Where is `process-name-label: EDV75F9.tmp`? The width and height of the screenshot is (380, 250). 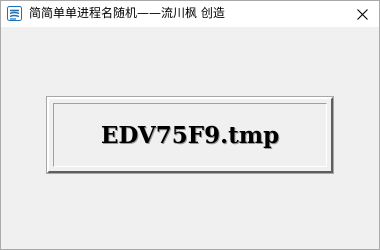
process-name-label: EDV75F9.tmp is located at coordinates (190, 135).